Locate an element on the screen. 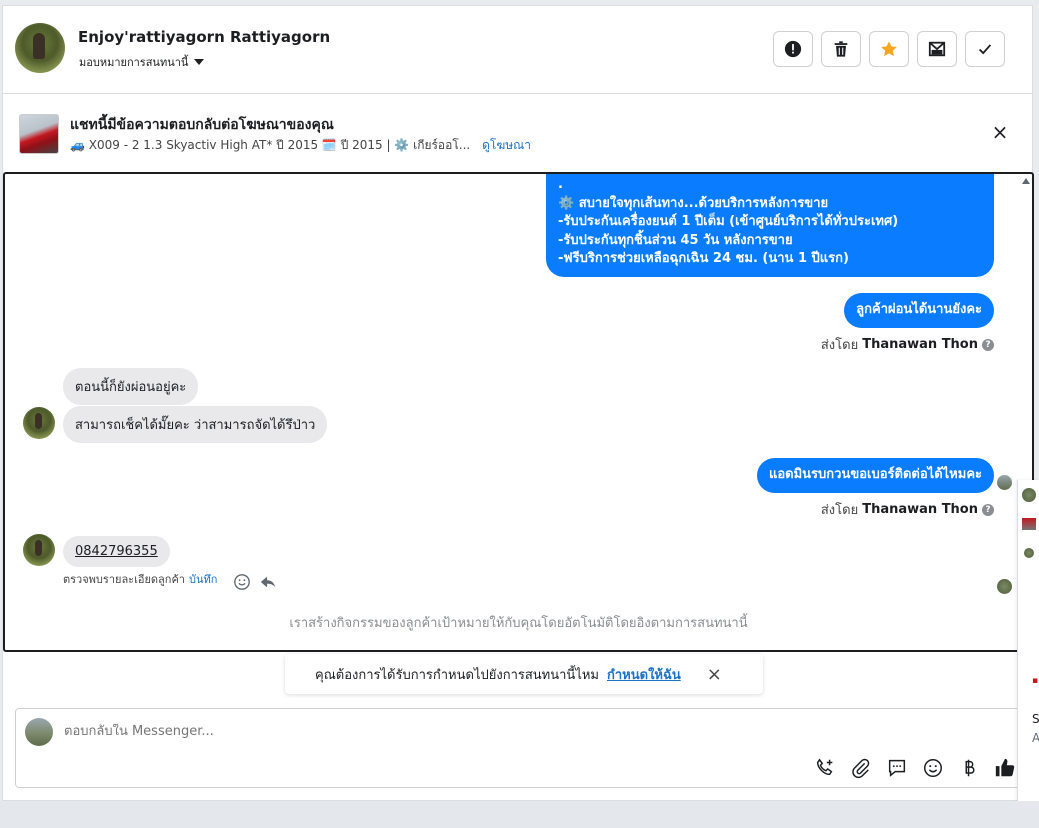 This screenshot has width=1039, height=828. spam-button is located at coordinates (793, 49).